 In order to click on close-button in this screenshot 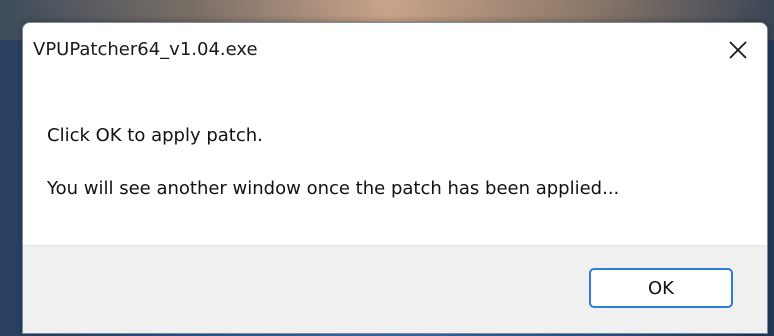, I will do `click(738, 50)`.